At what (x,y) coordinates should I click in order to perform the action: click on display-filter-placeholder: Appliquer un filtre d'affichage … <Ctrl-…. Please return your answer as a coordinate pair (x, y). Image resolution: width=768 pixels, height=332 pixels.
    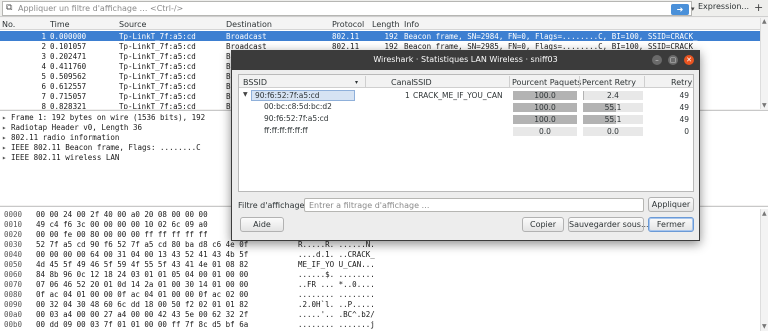
    Looking at the image, I should click on (101, 8).